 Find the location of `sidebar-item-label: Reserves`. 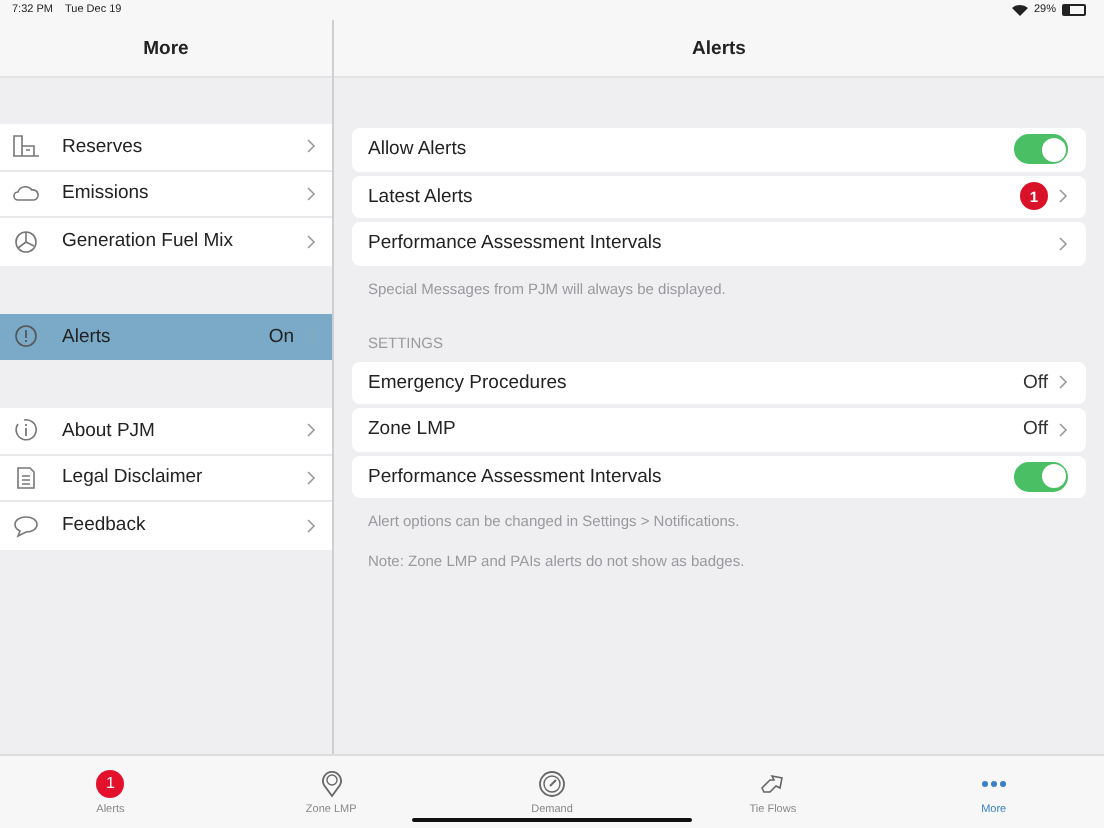

sidebar-item-label: Reserves is located at coordinates (103, 146).